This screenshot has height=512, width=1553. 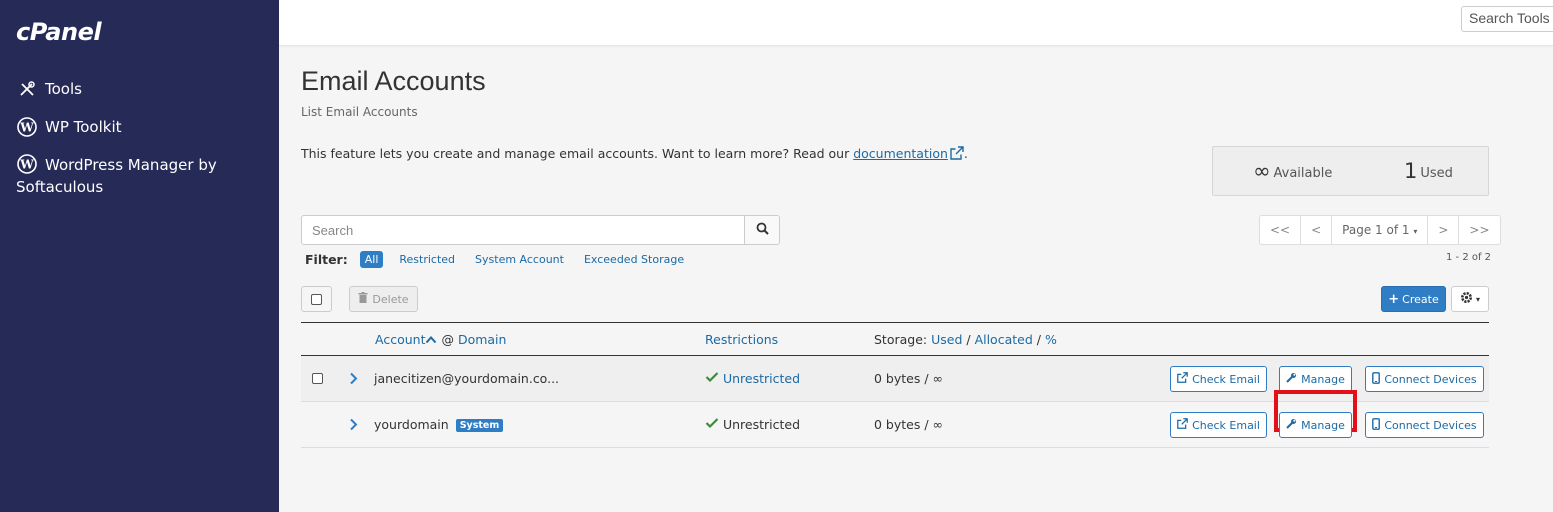 I want to click on page-label: Page 1 of 1, so click(x=1376, y=230).